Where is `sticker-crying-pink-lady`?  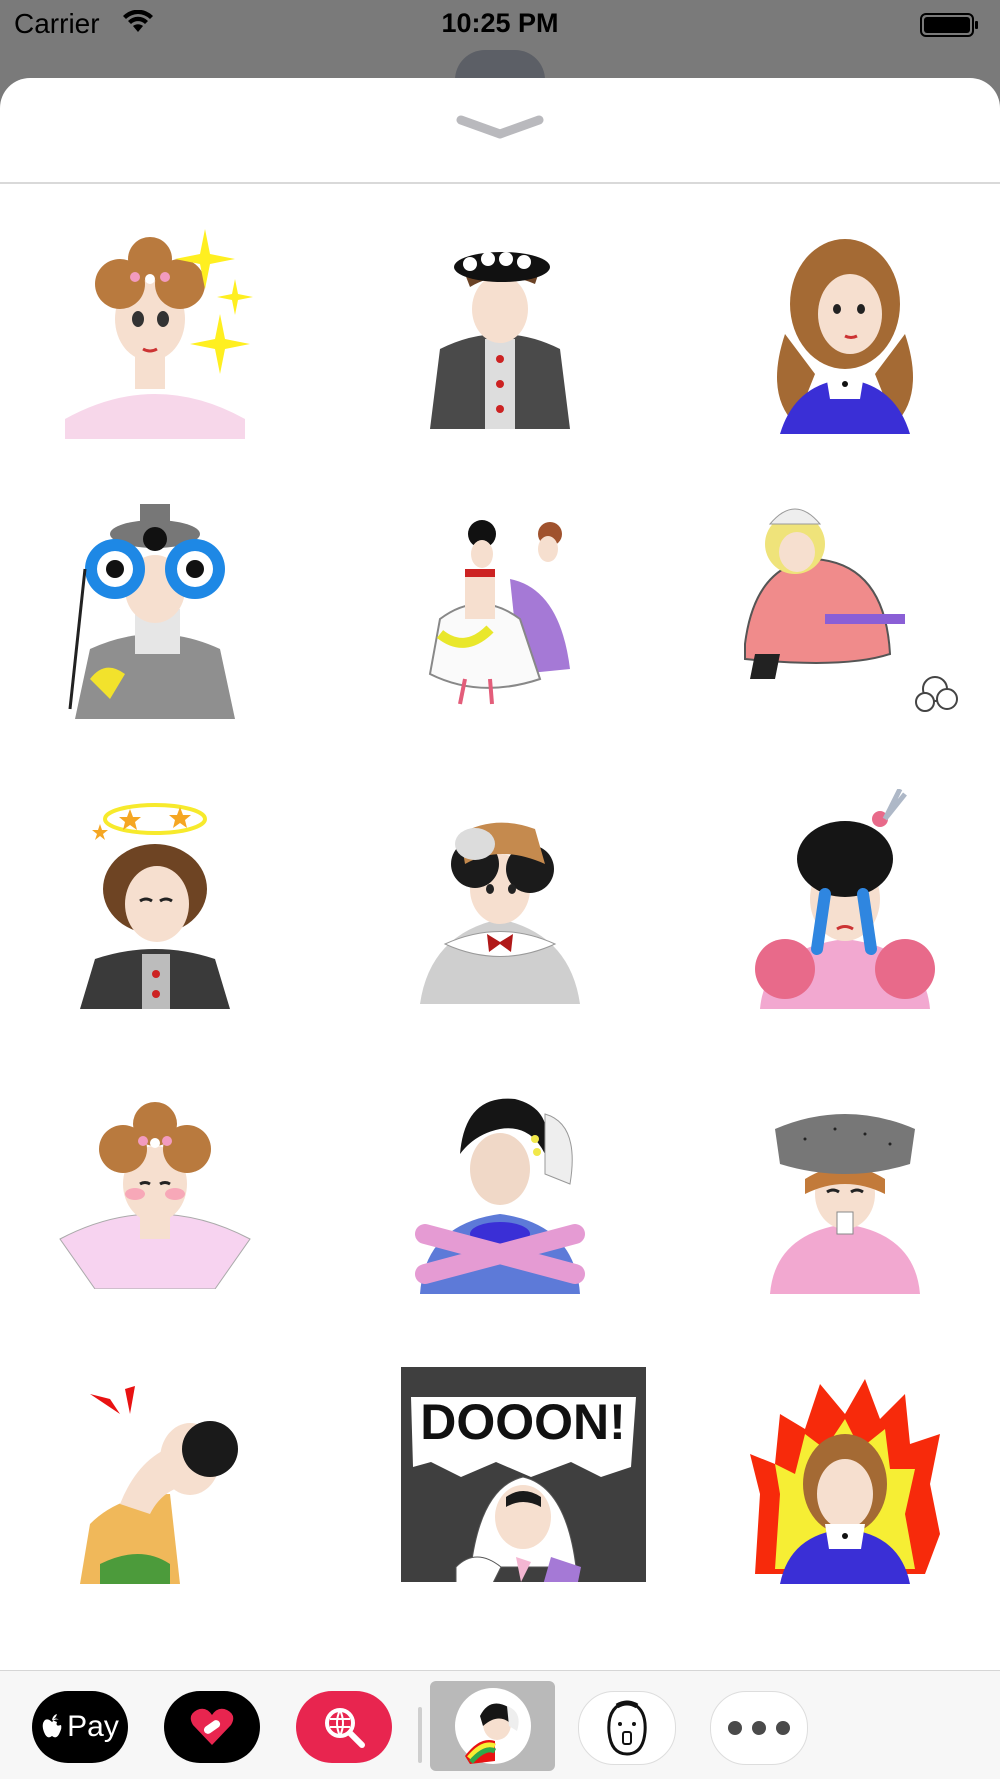 sticker-crying-pink-lady is located at coordinates (845, 899).